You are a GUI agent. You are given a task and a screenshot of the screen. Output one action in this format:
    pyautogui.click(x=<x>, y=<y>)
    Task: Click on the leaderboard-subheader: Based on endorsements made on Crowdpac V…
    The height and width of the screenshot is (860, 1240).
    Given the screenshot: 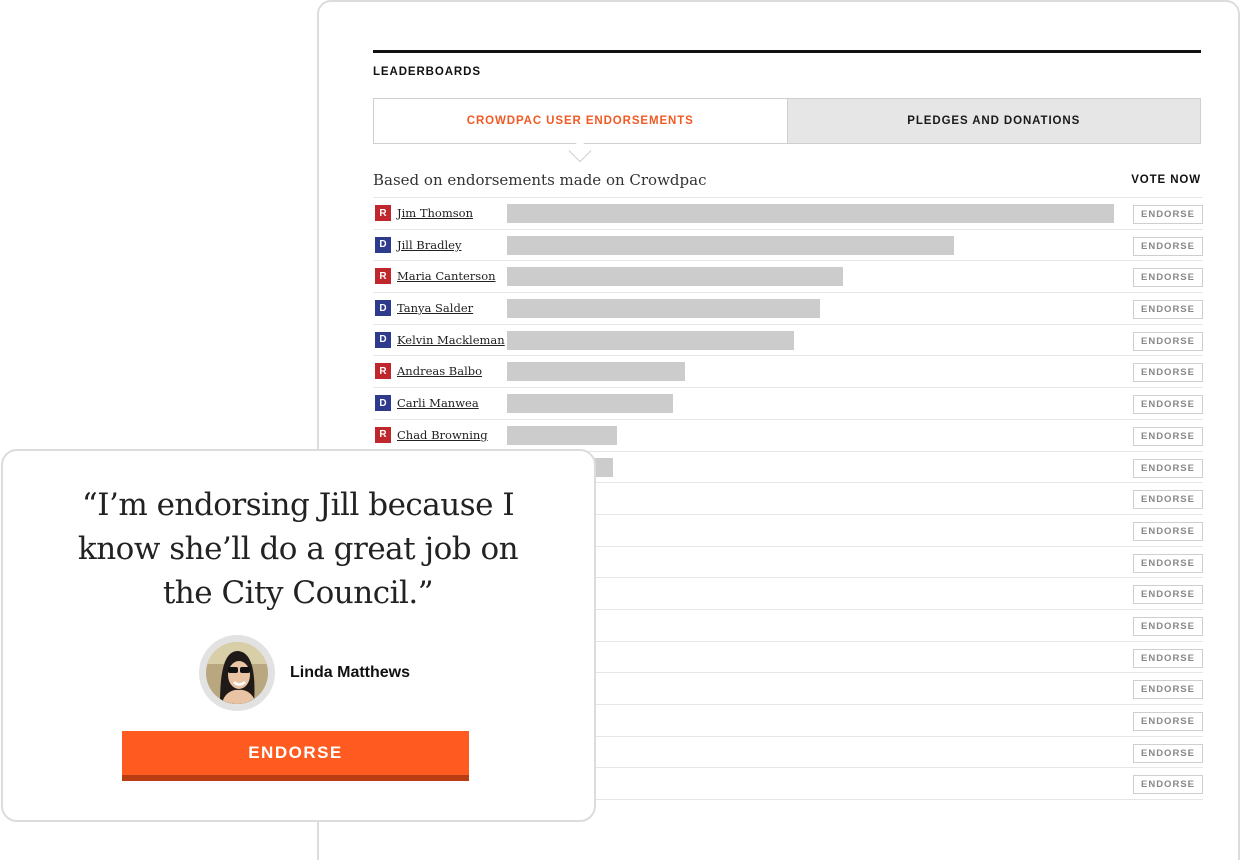 What is the action you would take?
    pyautogui.click(x=787, y=180)
    